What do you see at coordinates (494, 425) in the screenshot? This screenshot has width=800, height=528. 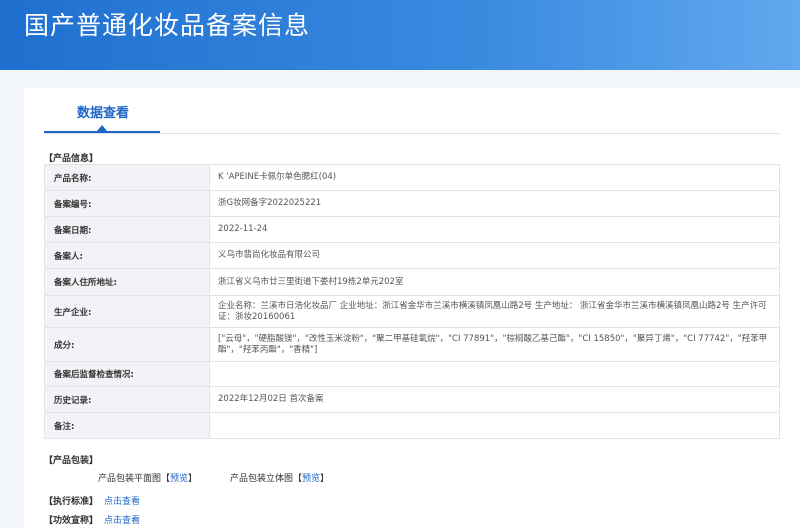 I see `remarks-value` at bounding box center [494, 425].